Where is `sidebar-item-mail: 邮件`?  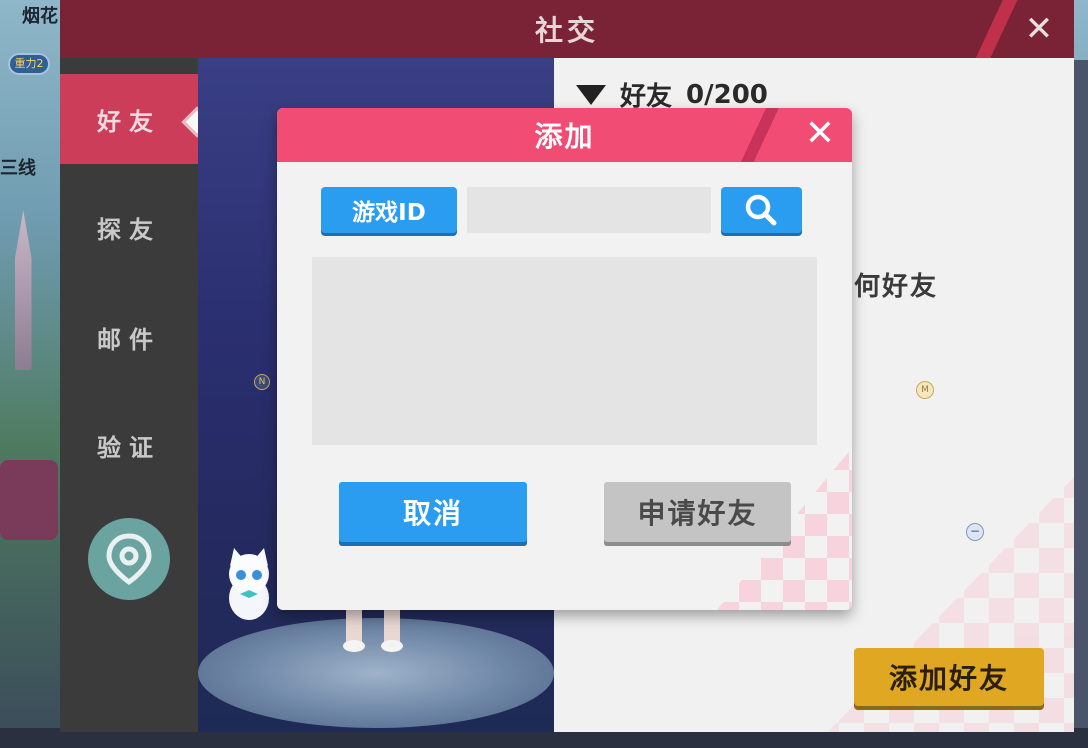 sidebar-item-mail: 邮件 is located at coordinates (129, 337).